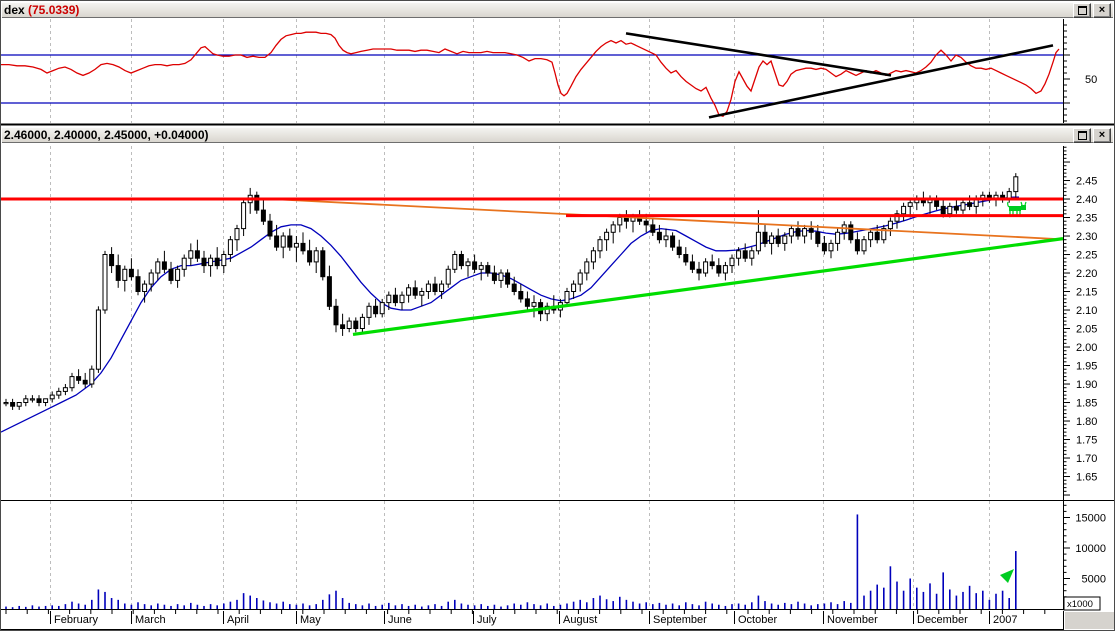 The height and width of the screenshot is (631, 1115). I want to click on svg-text: 2.10, so click(1086, 311).